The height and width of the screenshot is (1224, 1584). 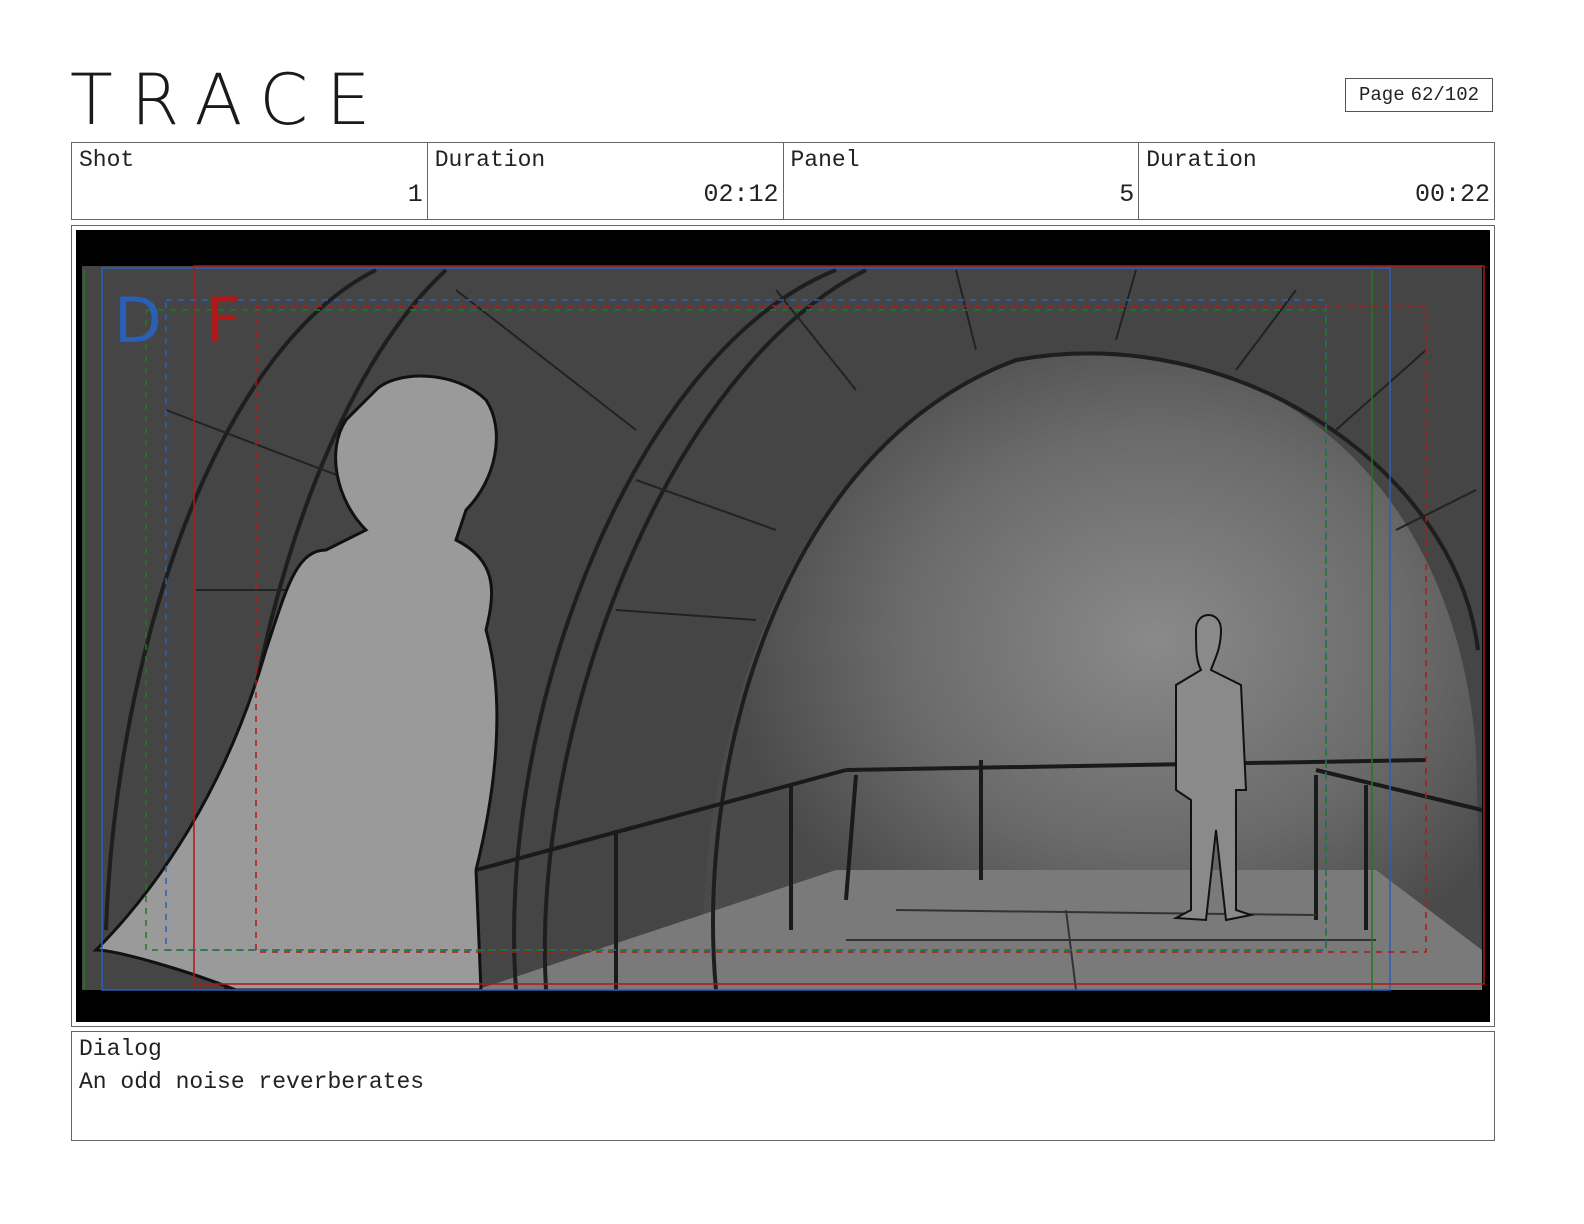 I want to click on panel-cell: Panel 5, so click(x=962, y=181).